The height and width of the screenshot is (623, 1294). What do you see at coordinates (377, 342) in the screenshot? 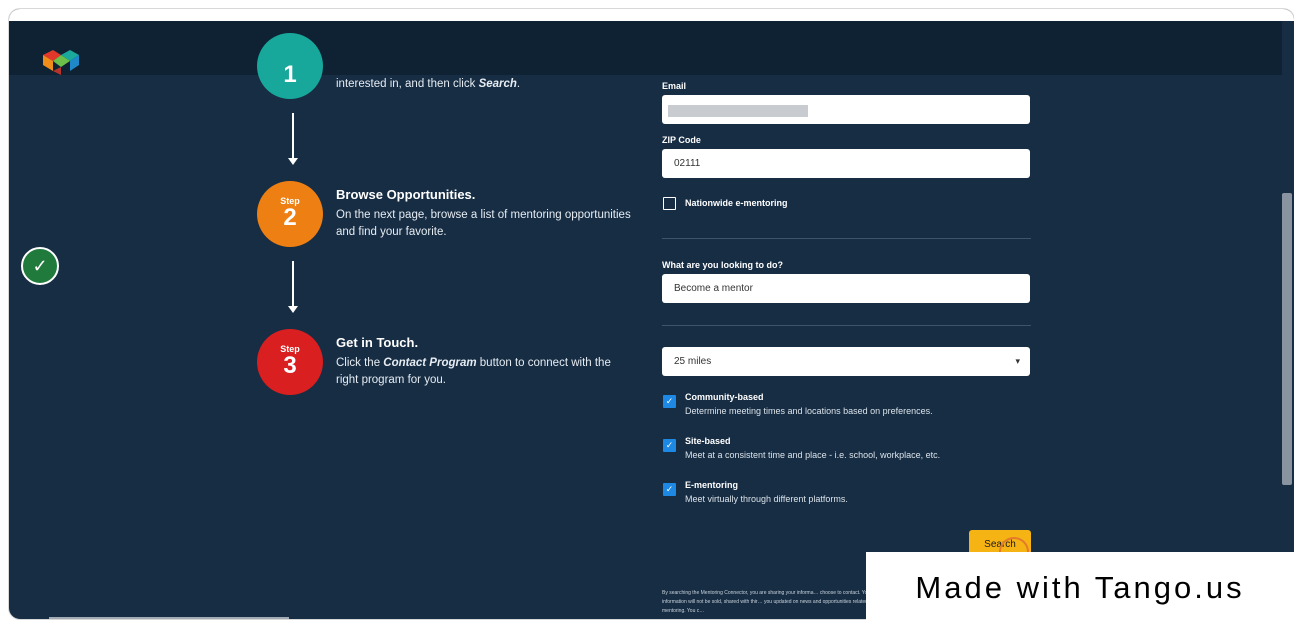
I see `step-3-title: Get in Touch.` at bounding box center [377, 342].